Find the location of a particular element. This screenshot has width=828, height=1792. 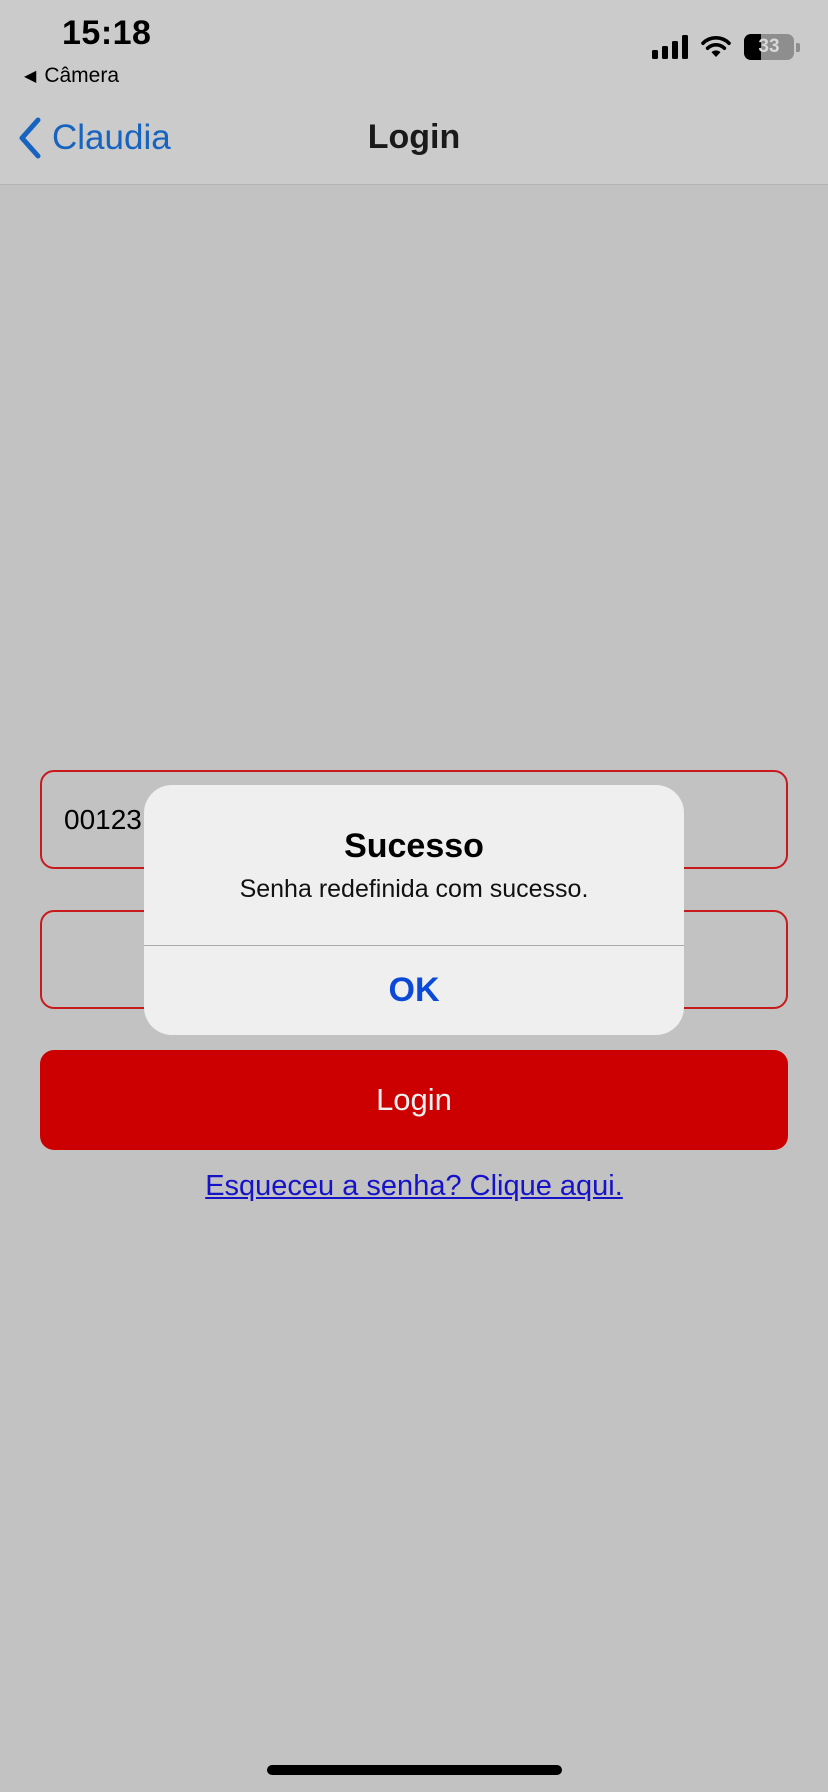

alert-title: Sucesso is located at coordinates (414, 846).